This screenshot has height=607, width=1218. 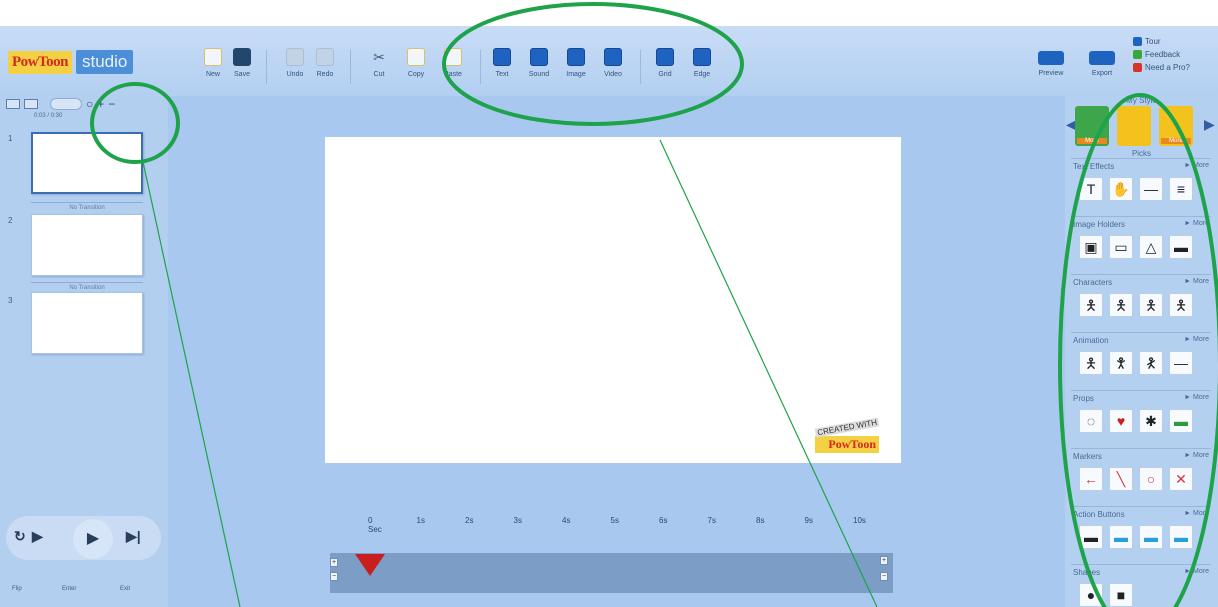 What do you see at coordinates (295, 66) in the screenshot?
I see `undo-button: Undo` at bounding box center [295, 66].